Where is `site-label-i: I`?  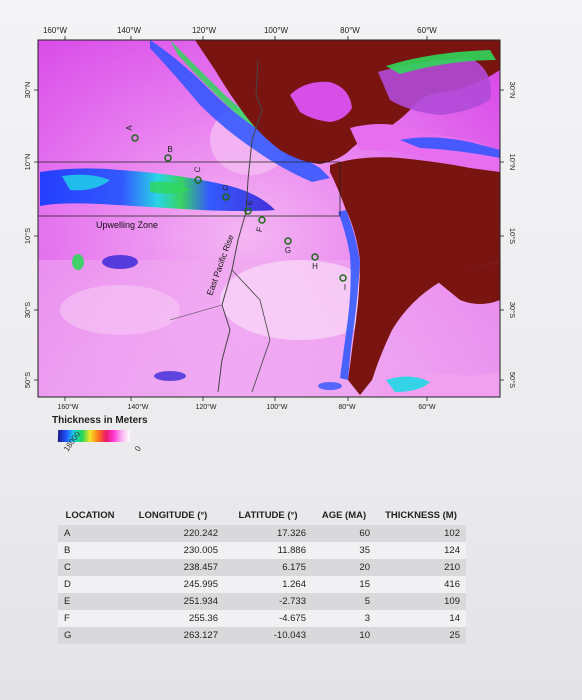 site-label-i: I is located at coordinates (345, 287).